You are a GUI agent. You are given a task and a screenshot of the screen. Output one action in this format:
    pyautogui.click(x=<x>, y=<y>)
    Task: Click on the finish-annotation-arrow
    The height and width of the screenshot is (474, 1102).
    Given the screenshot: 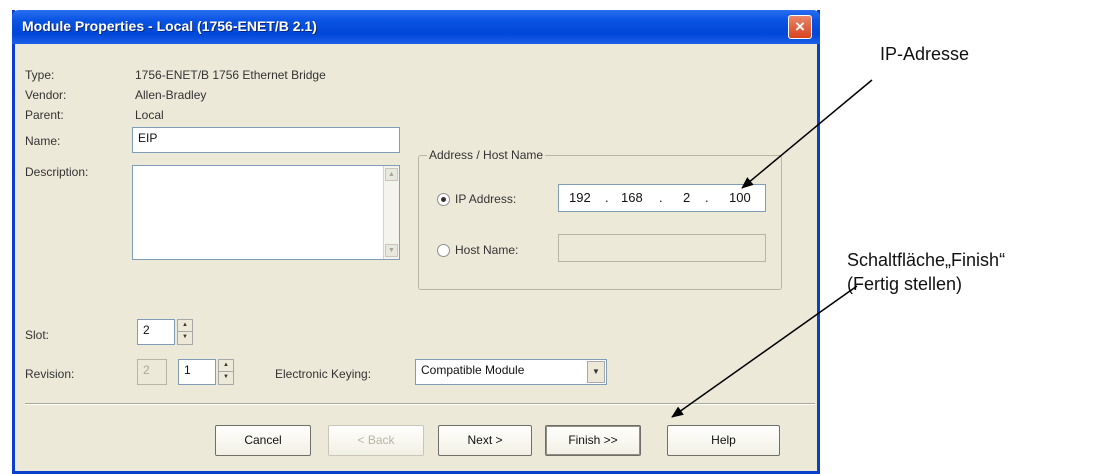 What is the action you would take?
    pyautogui.click(x=764, y=351)
    